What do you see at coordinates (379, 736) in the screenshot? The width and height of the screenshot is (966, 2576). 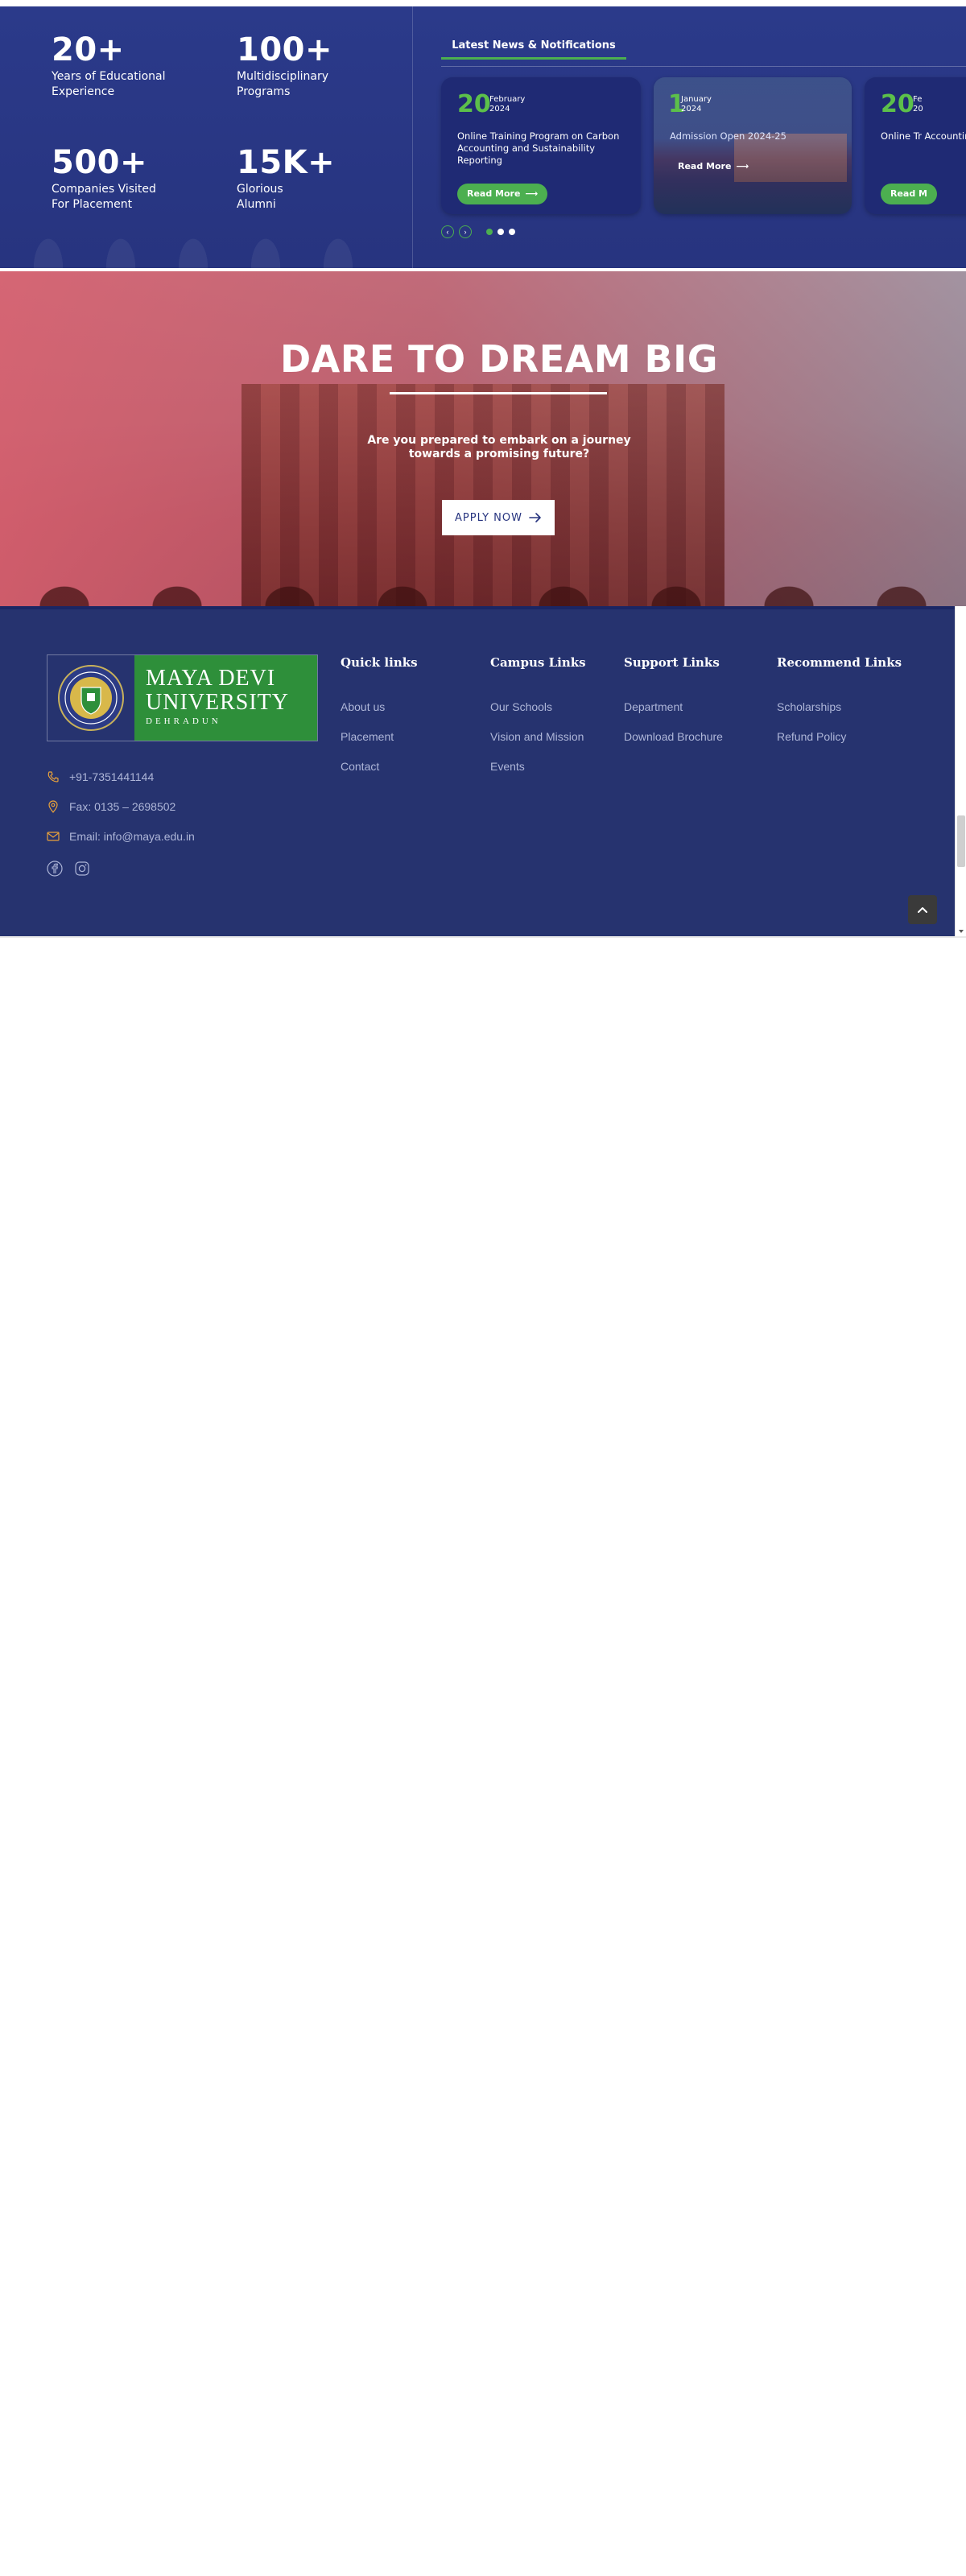 I see `footer-link-placement: Placement` at bounding box center [379, 736].